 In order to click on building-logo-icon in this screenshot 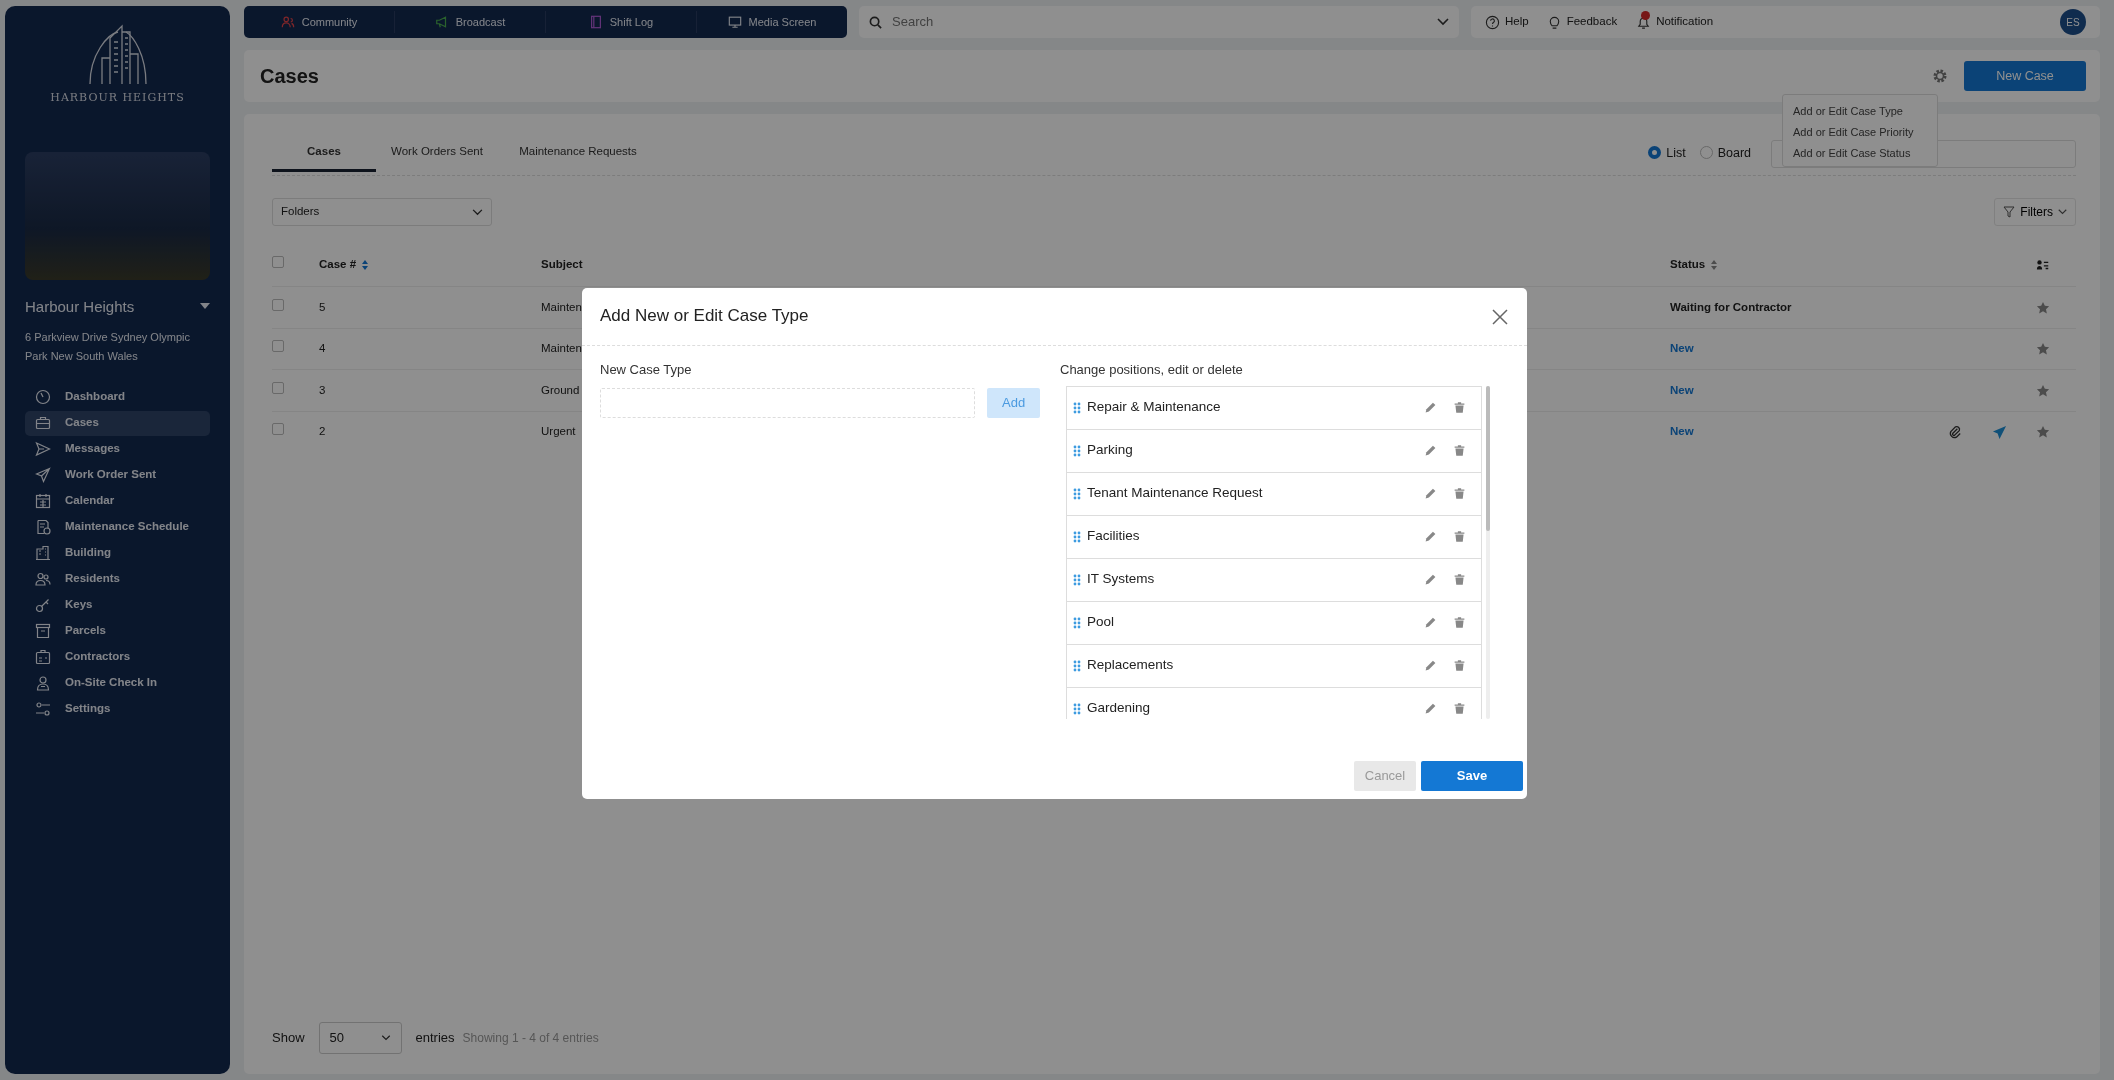, I will do `click(117, 55)`.